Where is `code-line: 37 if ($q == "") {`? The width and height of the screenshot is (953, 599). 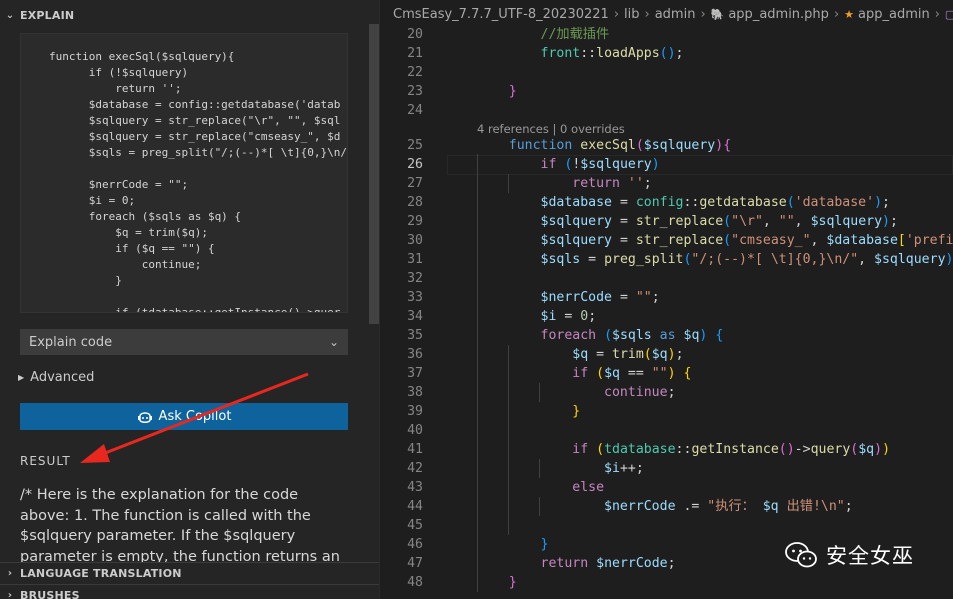 code-line: 37 if ($q == "") { is located at coordinates (667, 373).